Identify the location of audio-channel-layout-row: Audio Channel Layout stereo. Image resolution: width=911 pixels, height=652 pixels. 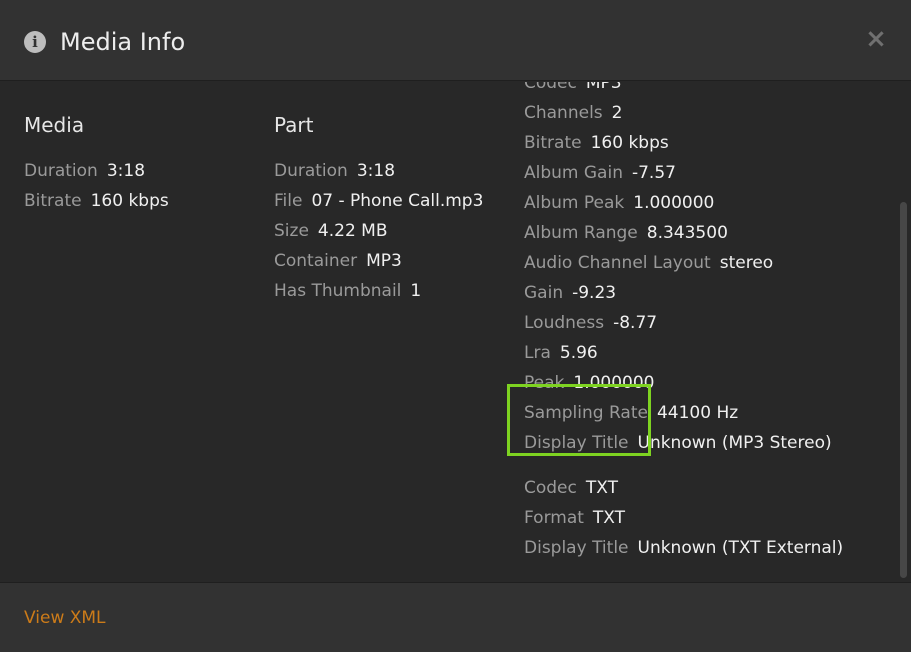
(648, 263).